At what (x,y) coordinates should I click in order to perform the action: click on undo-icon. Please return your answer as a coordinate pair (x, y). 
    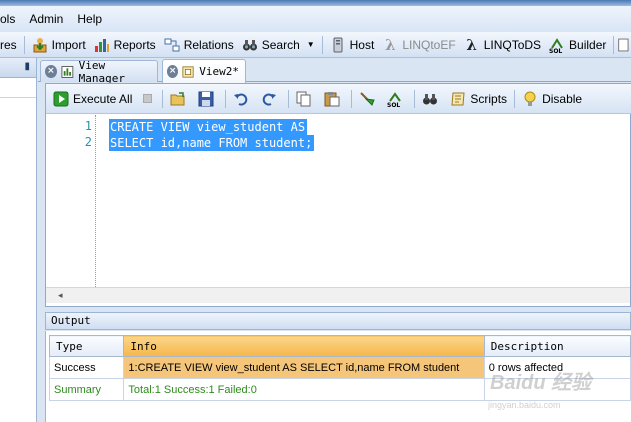
    Looking at the image, I should click on (241, 99).